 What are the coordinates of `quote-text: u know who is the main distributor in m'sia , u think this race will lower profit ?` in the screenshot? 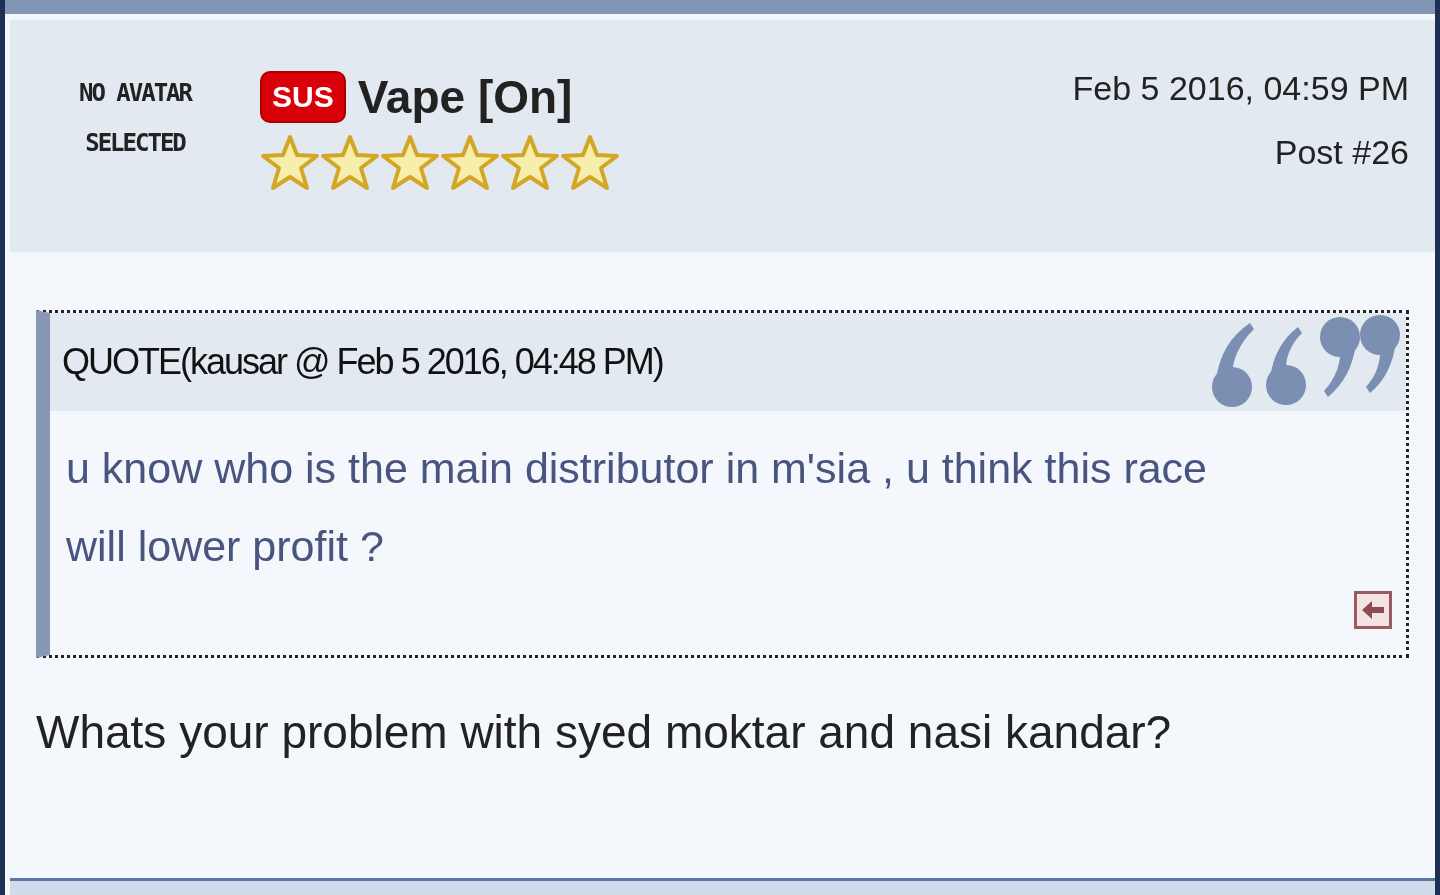 It's located at (637, 507).